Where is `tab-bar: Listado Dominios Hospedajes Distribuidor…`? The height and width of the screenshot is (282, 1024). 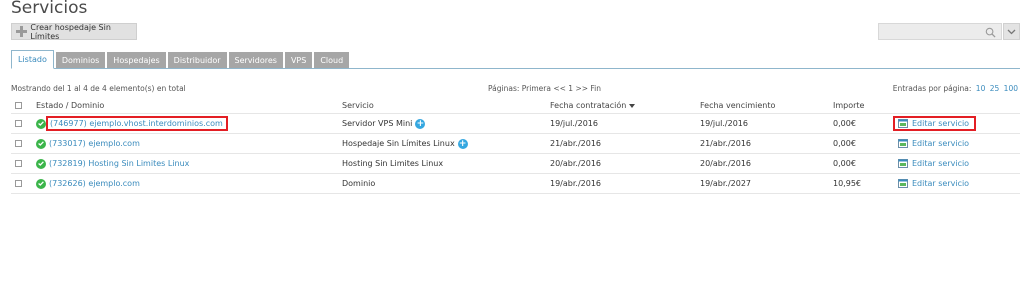 tab-bar: Listado Dominios Hospedajes Distribuidor… is located at coordinates (515, 59).